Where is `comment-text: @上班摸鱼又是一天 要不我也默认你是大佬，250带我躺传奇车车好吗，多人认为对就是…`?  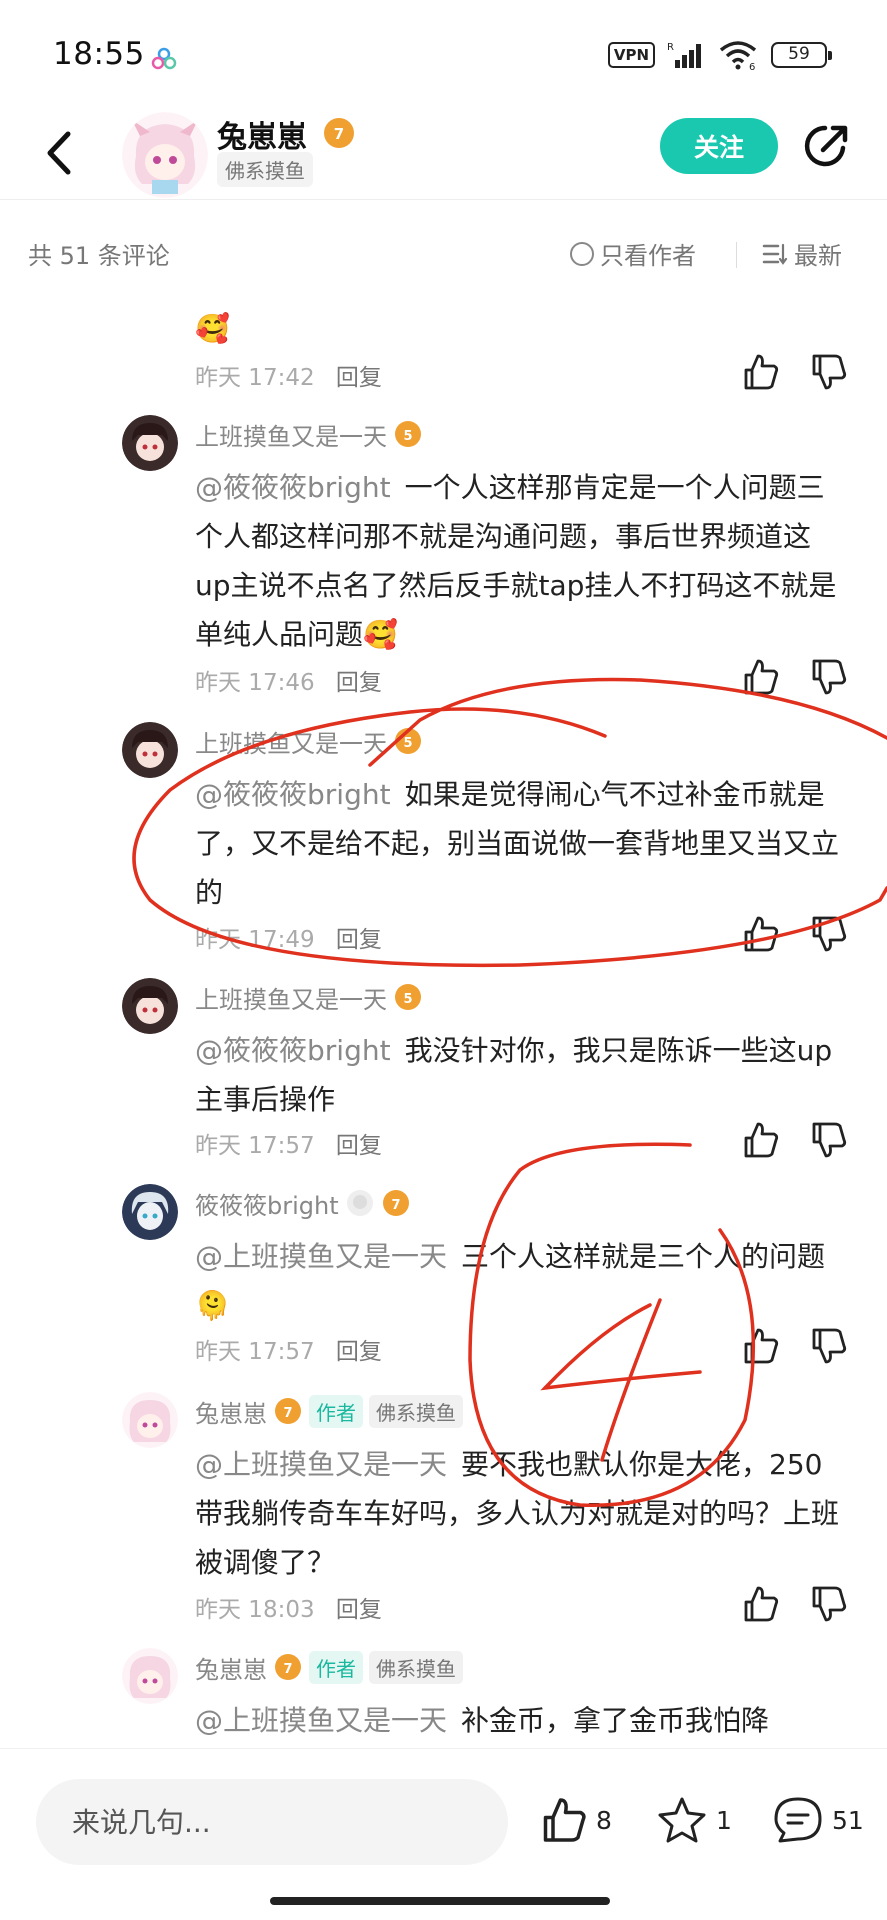 comment-text: @上班摸鱼又是一天 要不我也默认你是大佬，250带我躺传奇车车好吗，多人认为对就是… is located at coordinates (520, 1513).